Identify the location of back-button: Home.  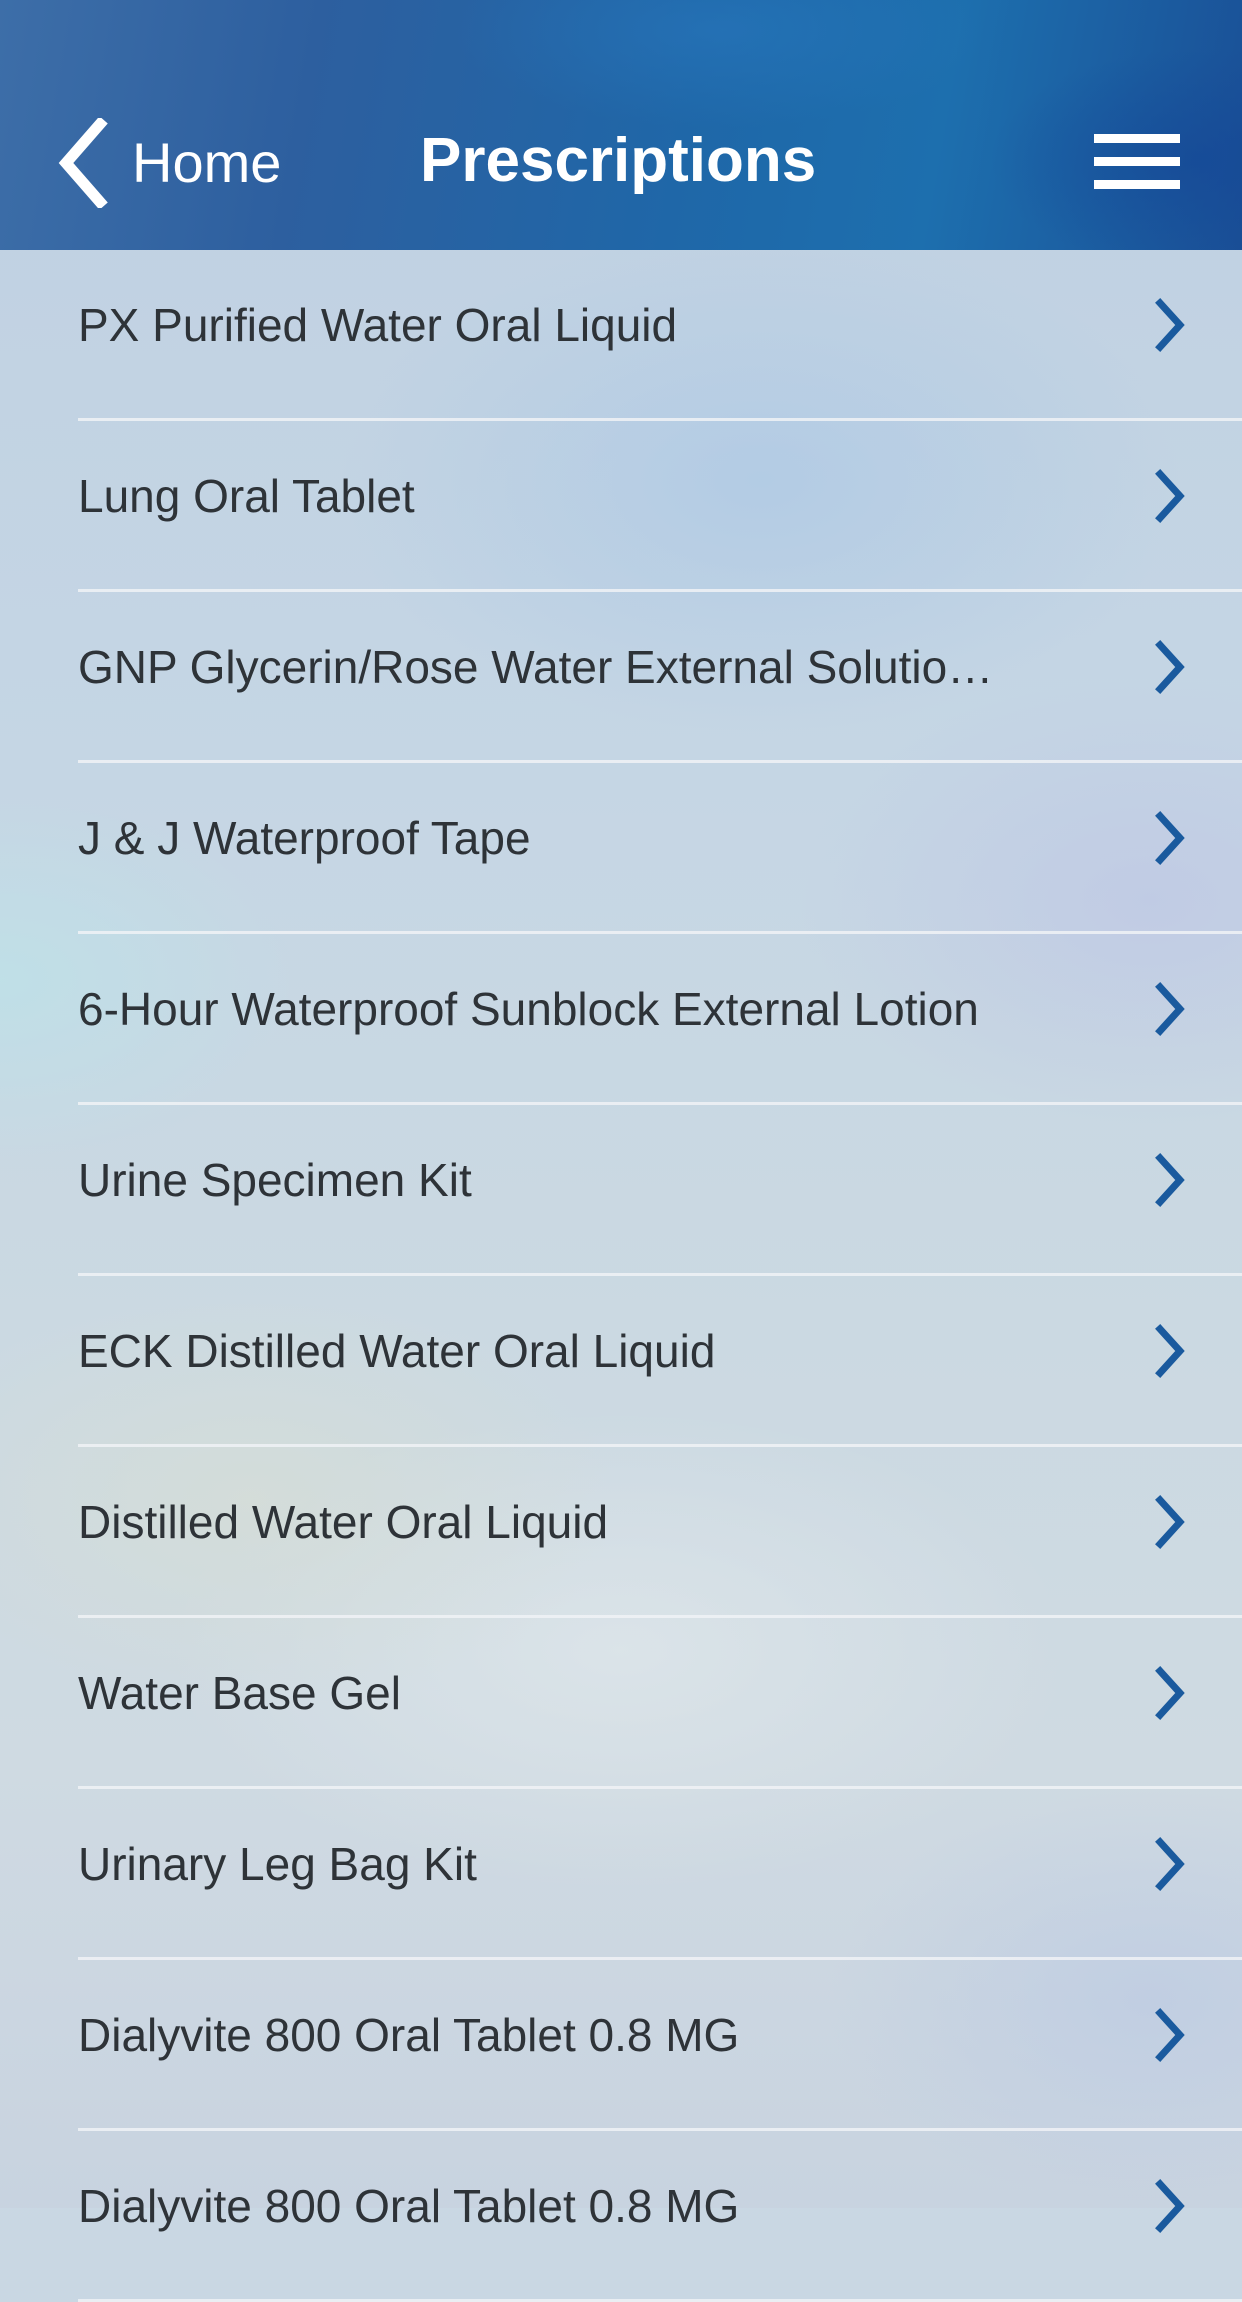
(168, 163).